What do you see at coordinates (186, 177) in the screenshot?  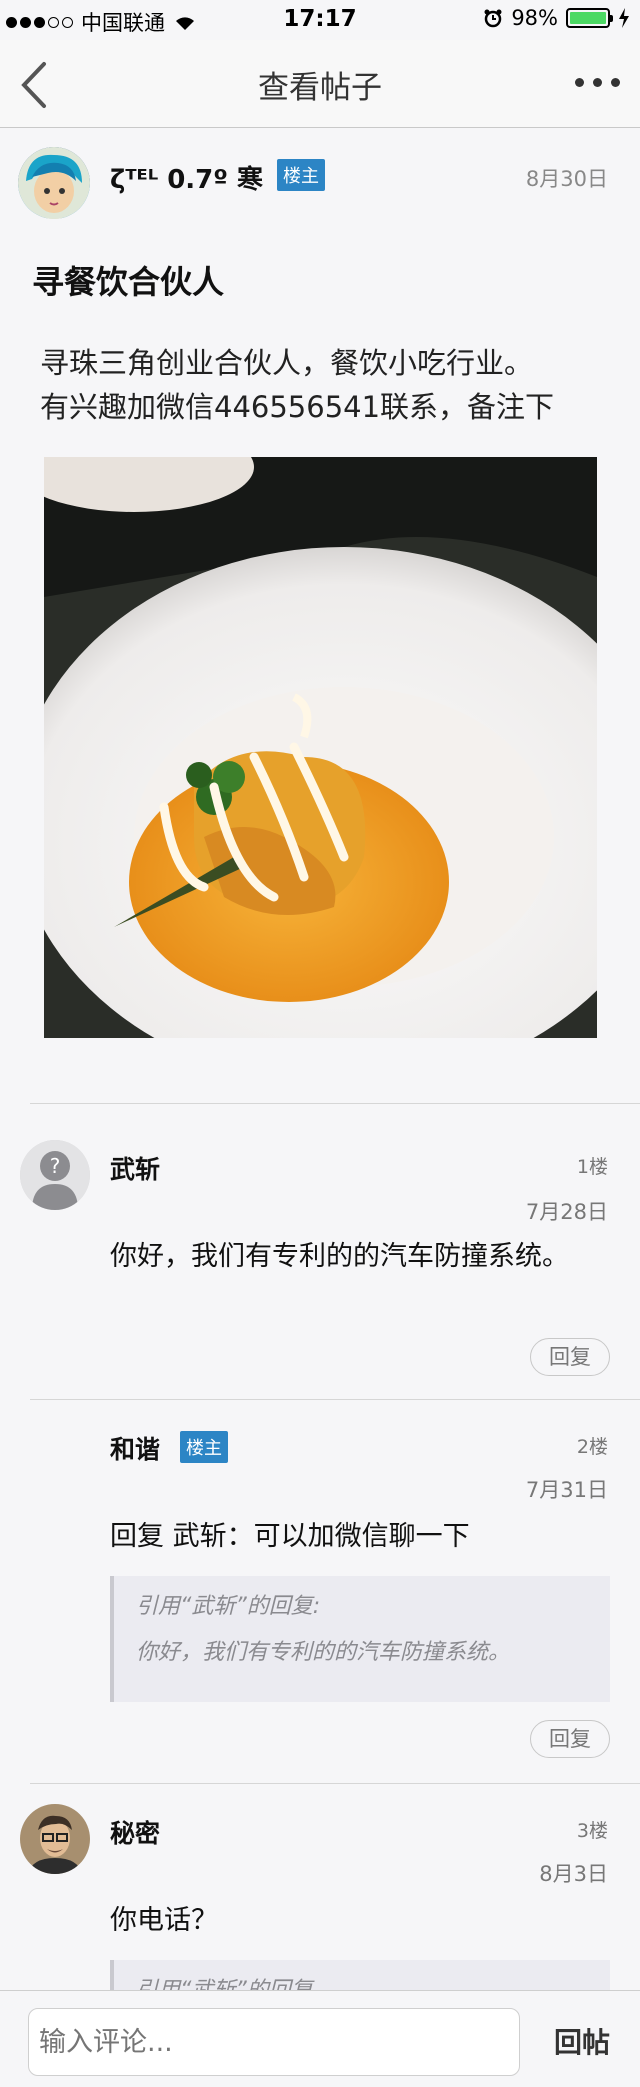 I see `author-name: ζᵀᴱᴸ 0.7º 寒` at bounding box center [186, 177].